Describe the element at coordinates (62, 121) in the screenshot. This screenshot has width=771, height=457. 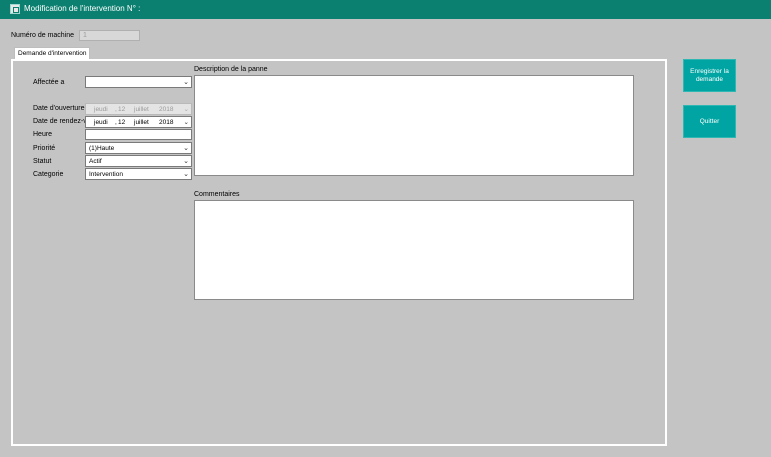
I see `date-rdv-label: Date de rendez-vo` at that location.